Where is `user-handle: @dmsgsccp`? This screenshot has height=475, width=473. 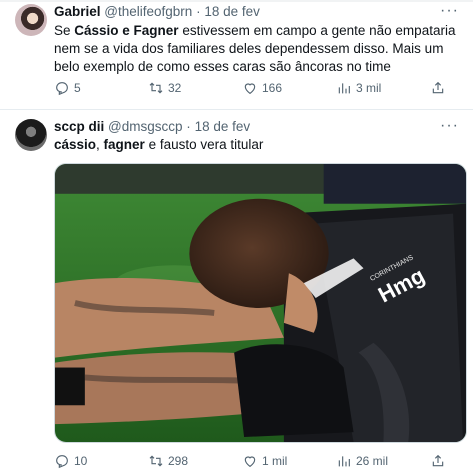 user-handle: @dmsgsccp is located at coordinates (145, 126).